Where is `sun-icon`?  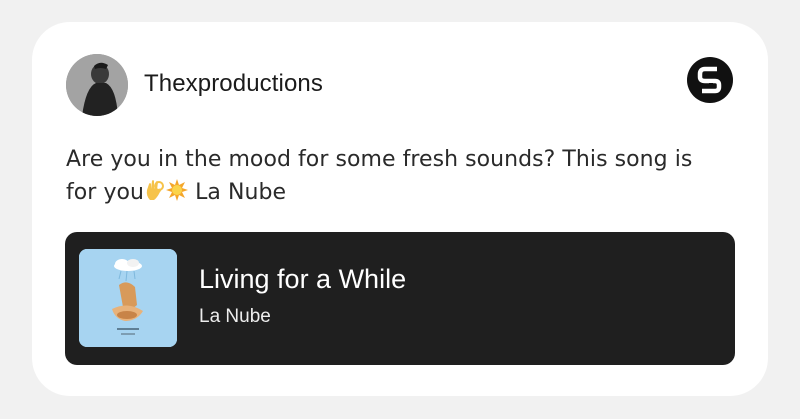 sun-icon is located at coordinates (177, 195).